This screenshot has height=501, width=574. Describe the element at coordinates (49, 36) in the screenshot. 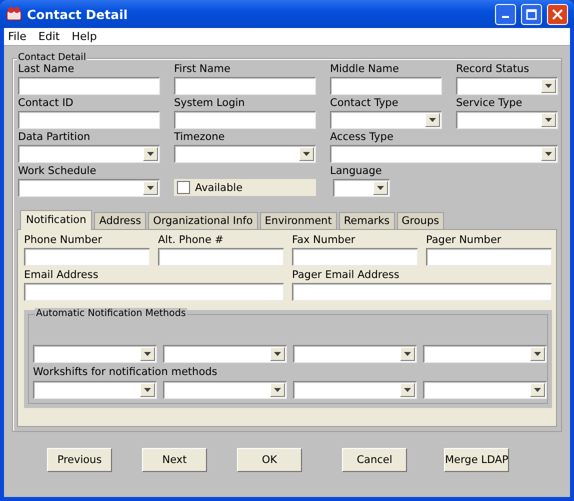

I see `menu-item: Edit` at that location.